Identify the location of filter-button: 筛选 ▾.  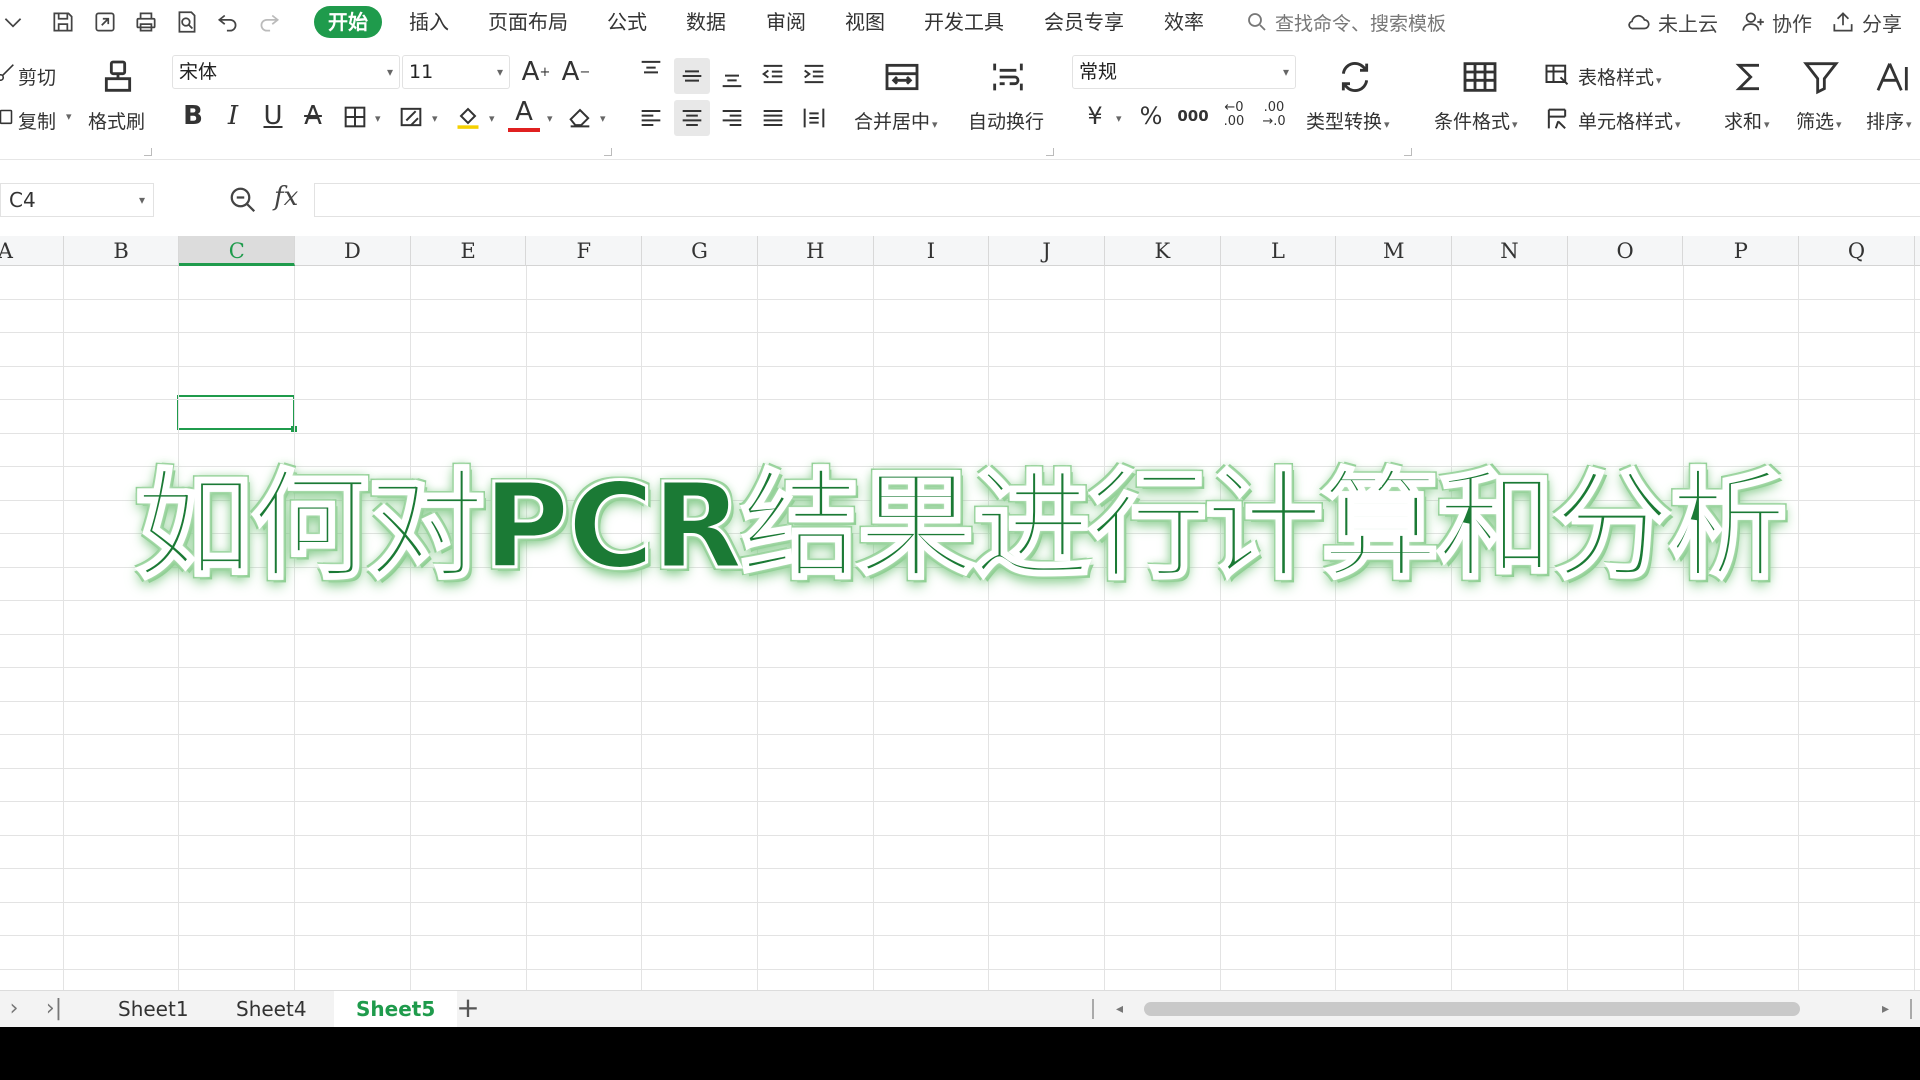
(1819, 120).